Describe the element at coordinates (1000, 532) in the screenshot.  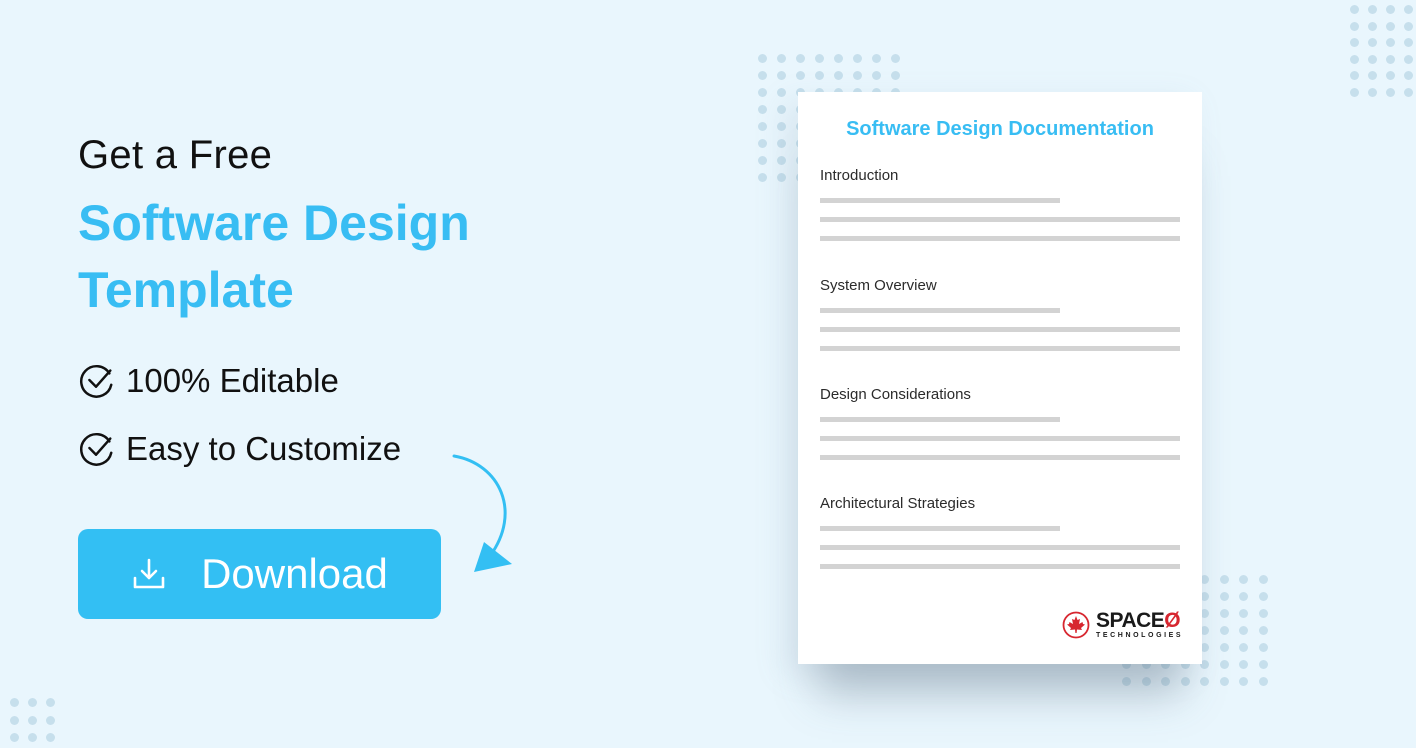
I see `document-section: Architectural Strategies` at that location.